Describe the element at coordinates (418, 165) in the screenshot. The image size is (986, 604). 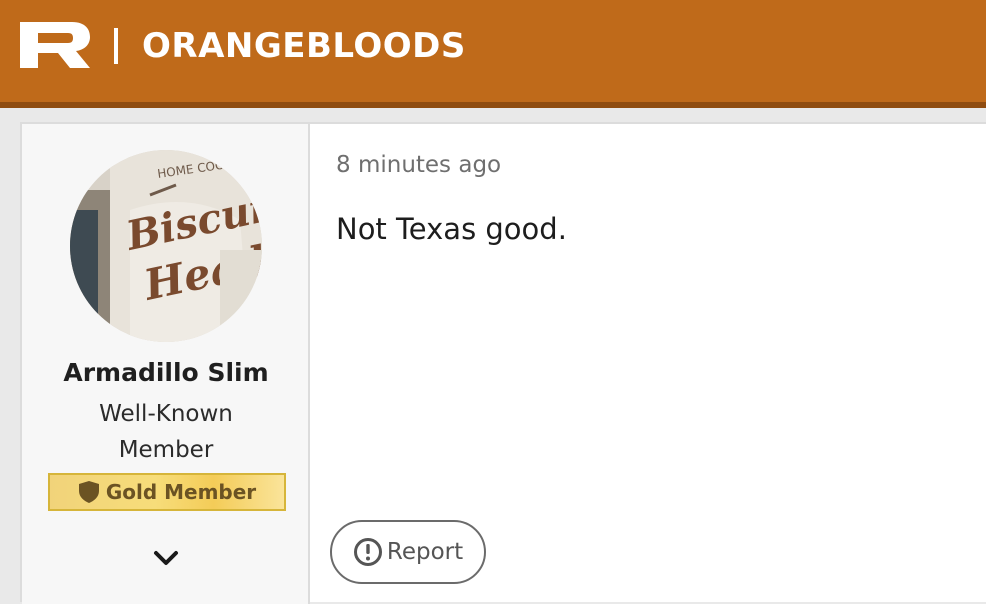
I see `post-timestamp: 8 minutes ago` at that location.